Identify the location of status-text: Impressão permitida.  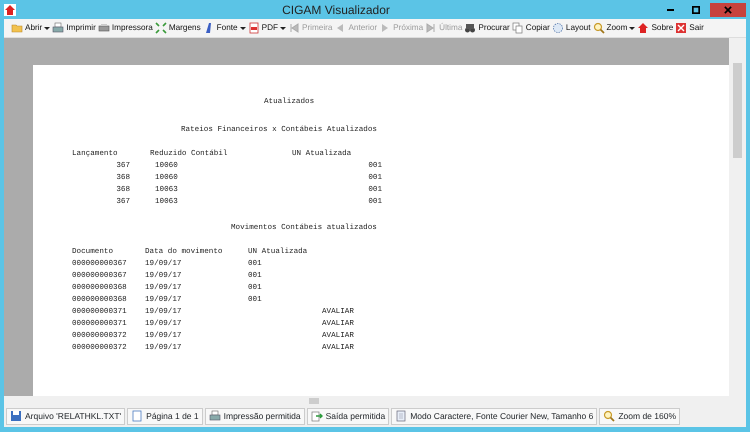
(262, 416).